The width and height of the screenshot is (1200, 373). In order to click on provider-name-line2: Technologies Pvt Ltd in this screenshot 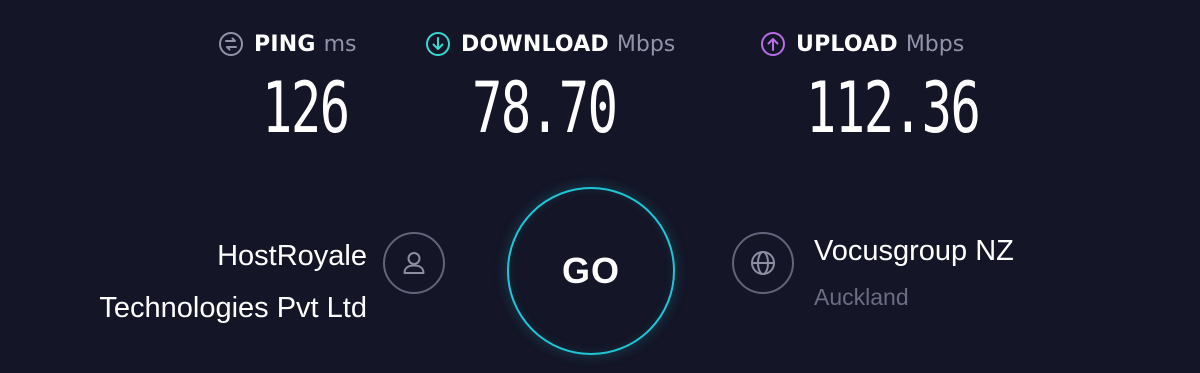, I will do `click(233, 308)`.